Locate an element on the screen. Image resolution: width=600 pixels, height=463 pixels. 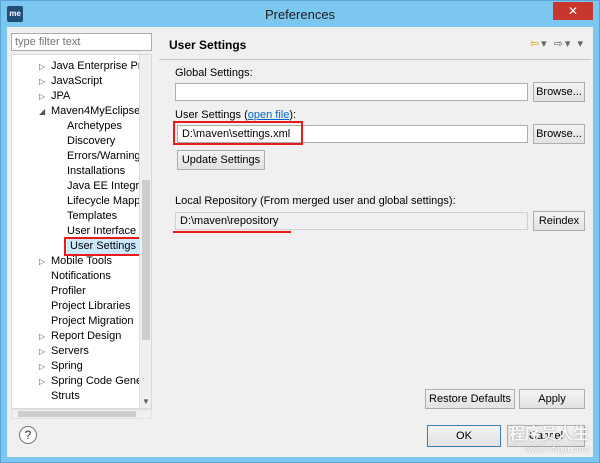
ok-button: OK is located at coordinates (464, 436).